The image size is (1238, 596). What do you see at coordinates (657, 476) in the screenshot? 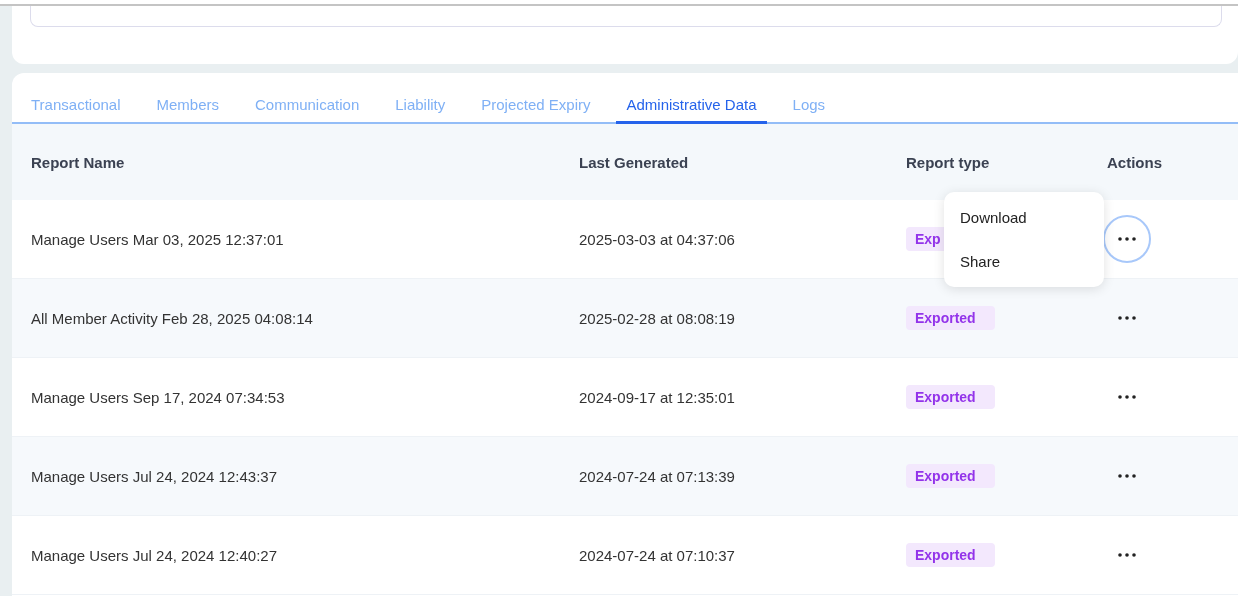
I see `last-generated: 2024-07-24 at 07:13:39` at bounding box center [657, 476].